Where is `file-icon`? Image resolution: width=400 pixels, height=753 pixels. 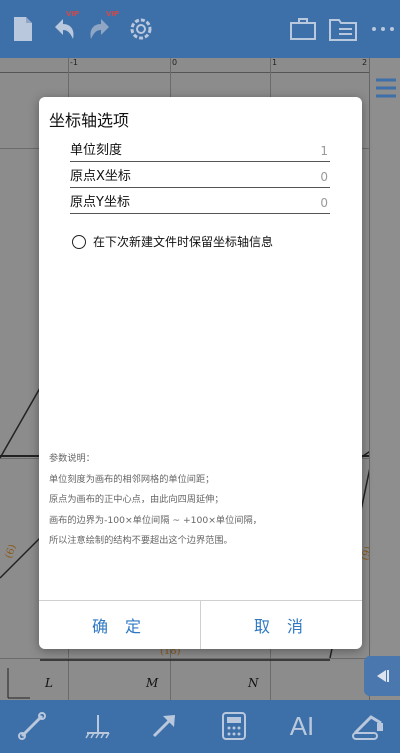 file-icon is located at coordinates (23, 29).